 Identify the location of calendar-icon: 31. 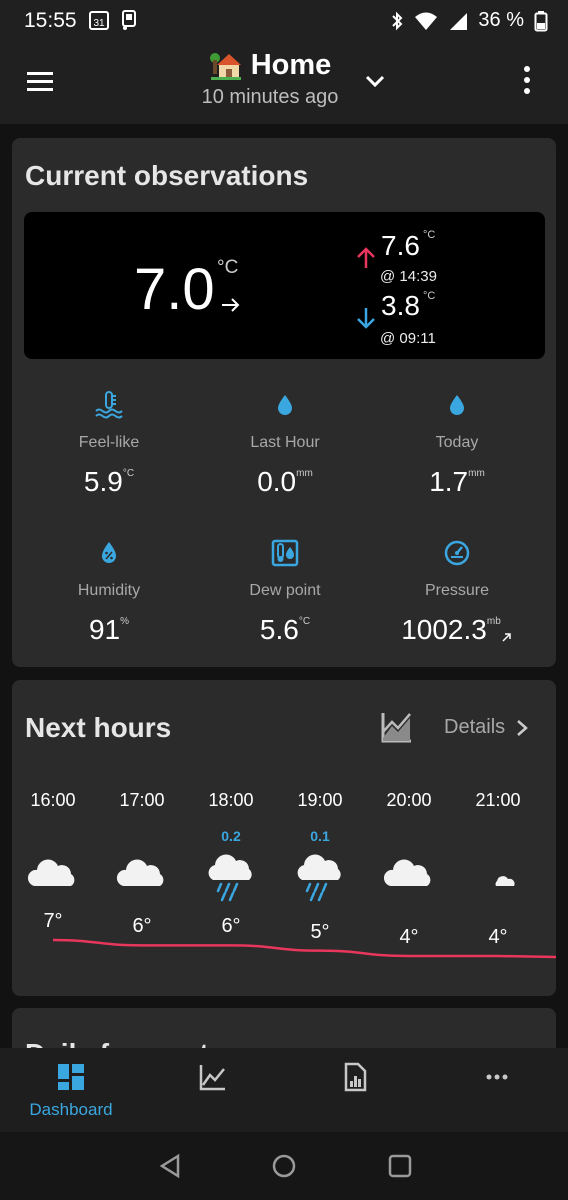
(99, 20).